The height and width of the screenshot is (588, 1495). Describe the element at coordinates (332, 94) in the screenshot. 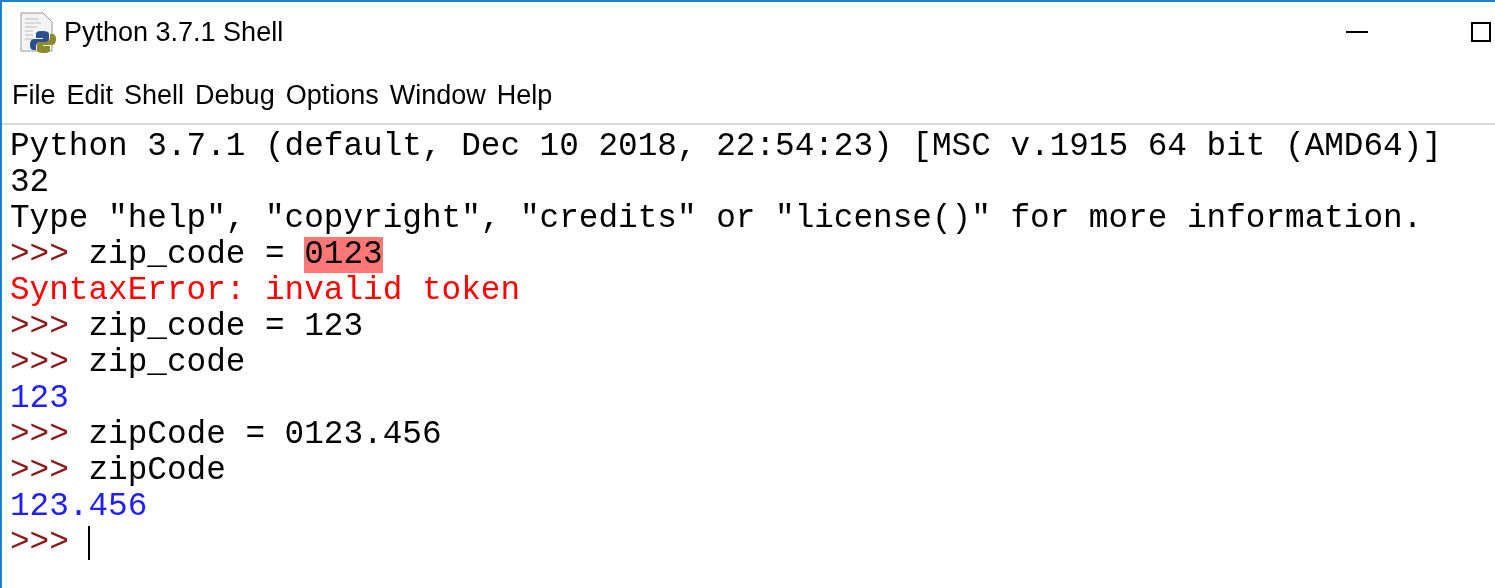

I see `menu-item: Options` at that location.